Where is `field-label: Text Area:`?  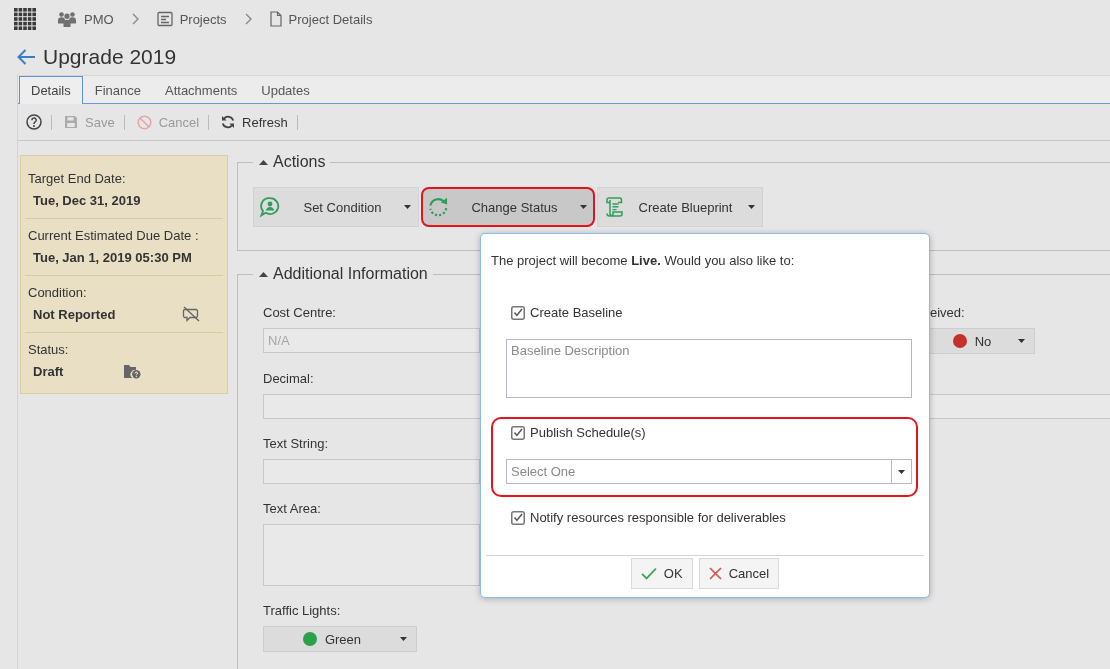 field-label: Text Area: is located at coordinates (292, 509).